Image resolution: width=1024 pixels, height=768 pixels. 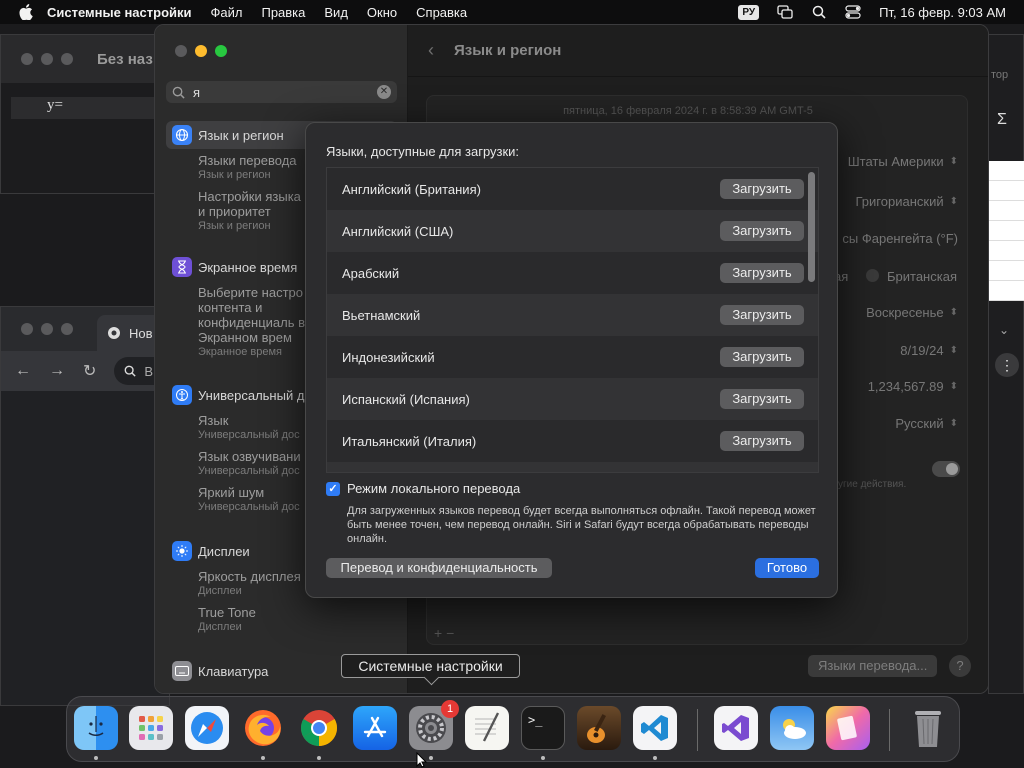 What do you see at coordinates (848, 728) in the screenshot?
I see `pages-icon` at bounding box center [848, 728].